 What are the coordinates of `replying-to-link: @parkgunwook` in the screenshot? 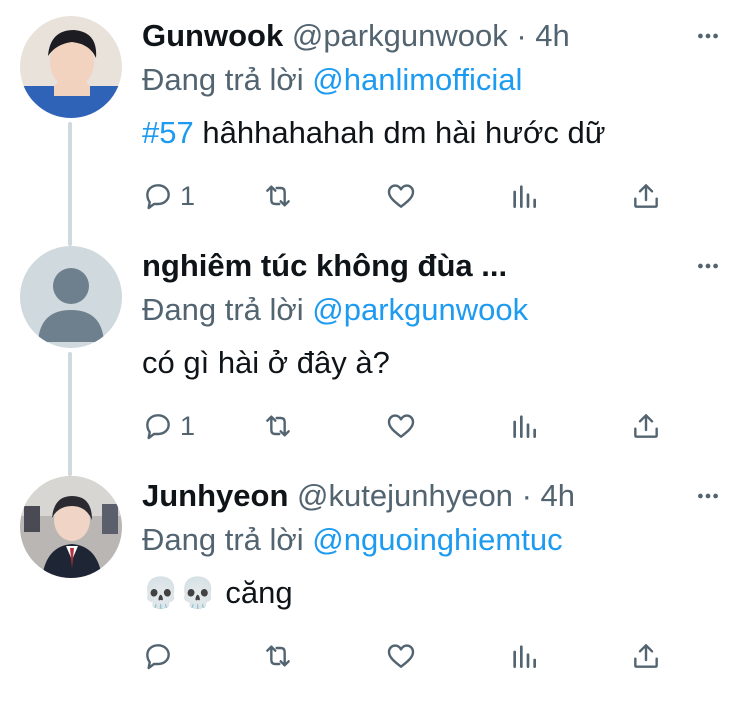 It's located at (420, 309).